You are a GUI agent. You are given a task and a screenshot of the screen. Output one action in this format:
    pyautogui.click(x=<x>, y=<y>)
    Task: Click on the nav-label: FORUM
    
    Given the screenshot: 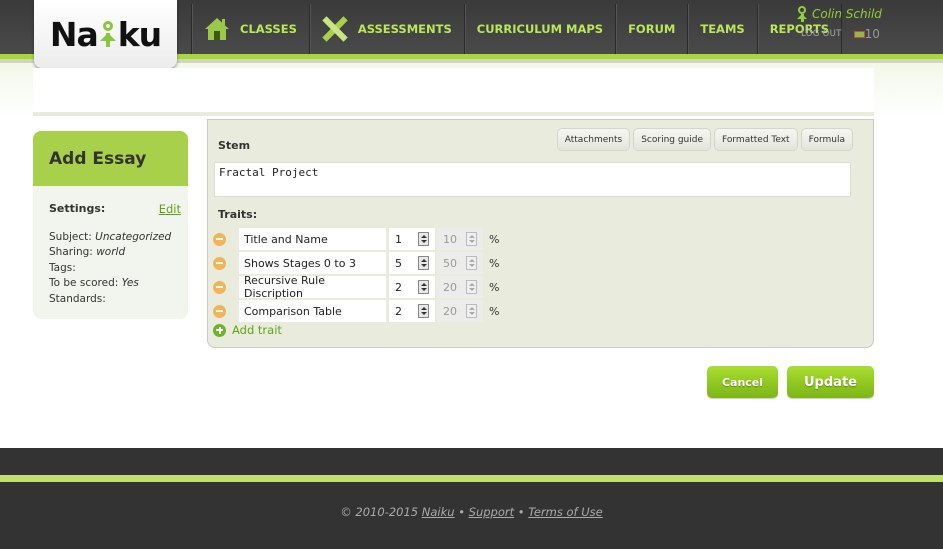 What is the action you would take?
    pyautogui.click(x=652, y=29)
    